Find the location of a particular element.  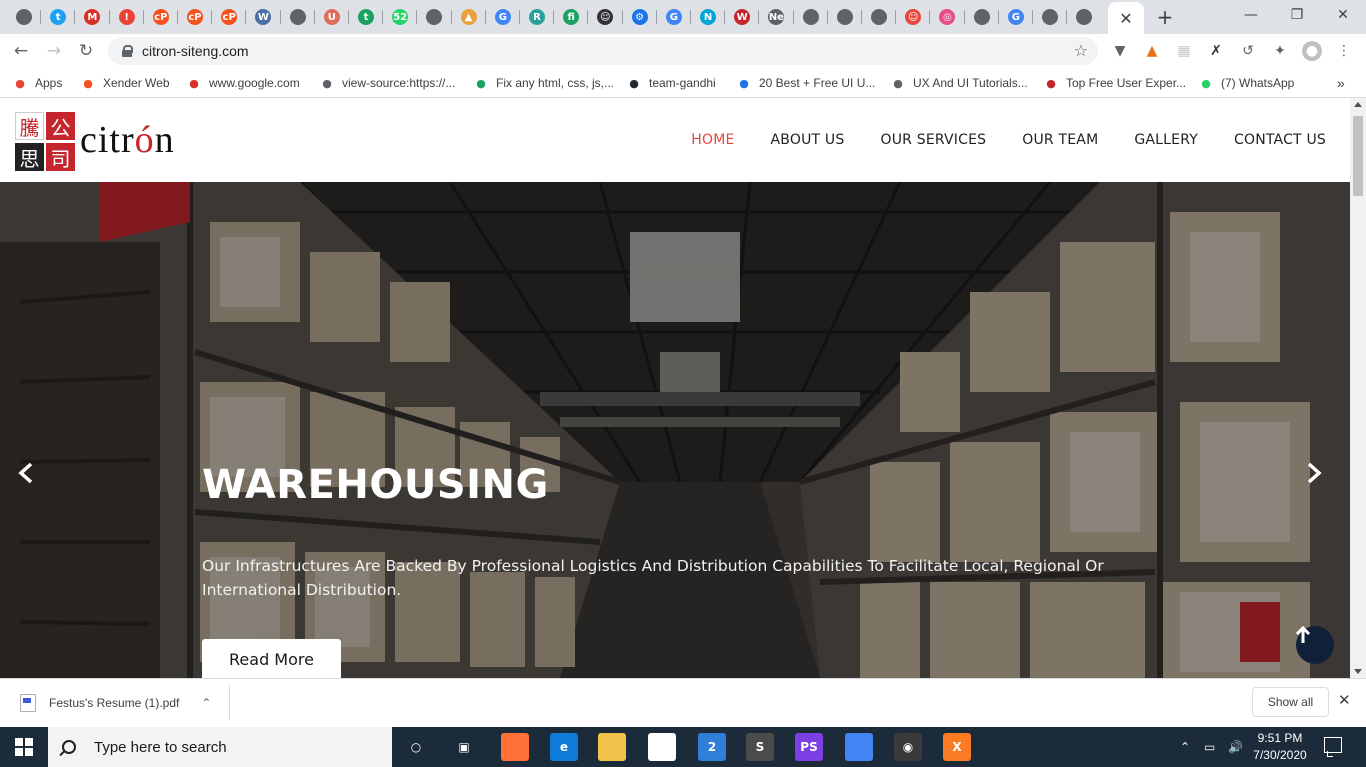

notifications-icon is located at coordinates (1333, 745).